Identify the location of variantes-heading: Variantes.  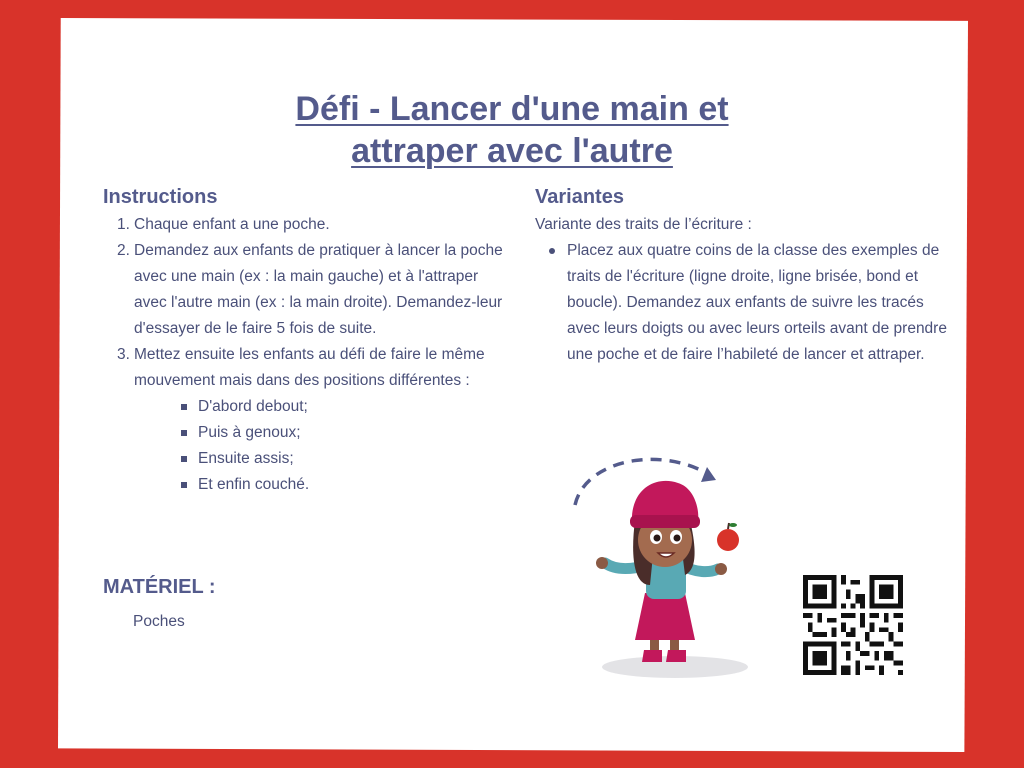
(579, 197).